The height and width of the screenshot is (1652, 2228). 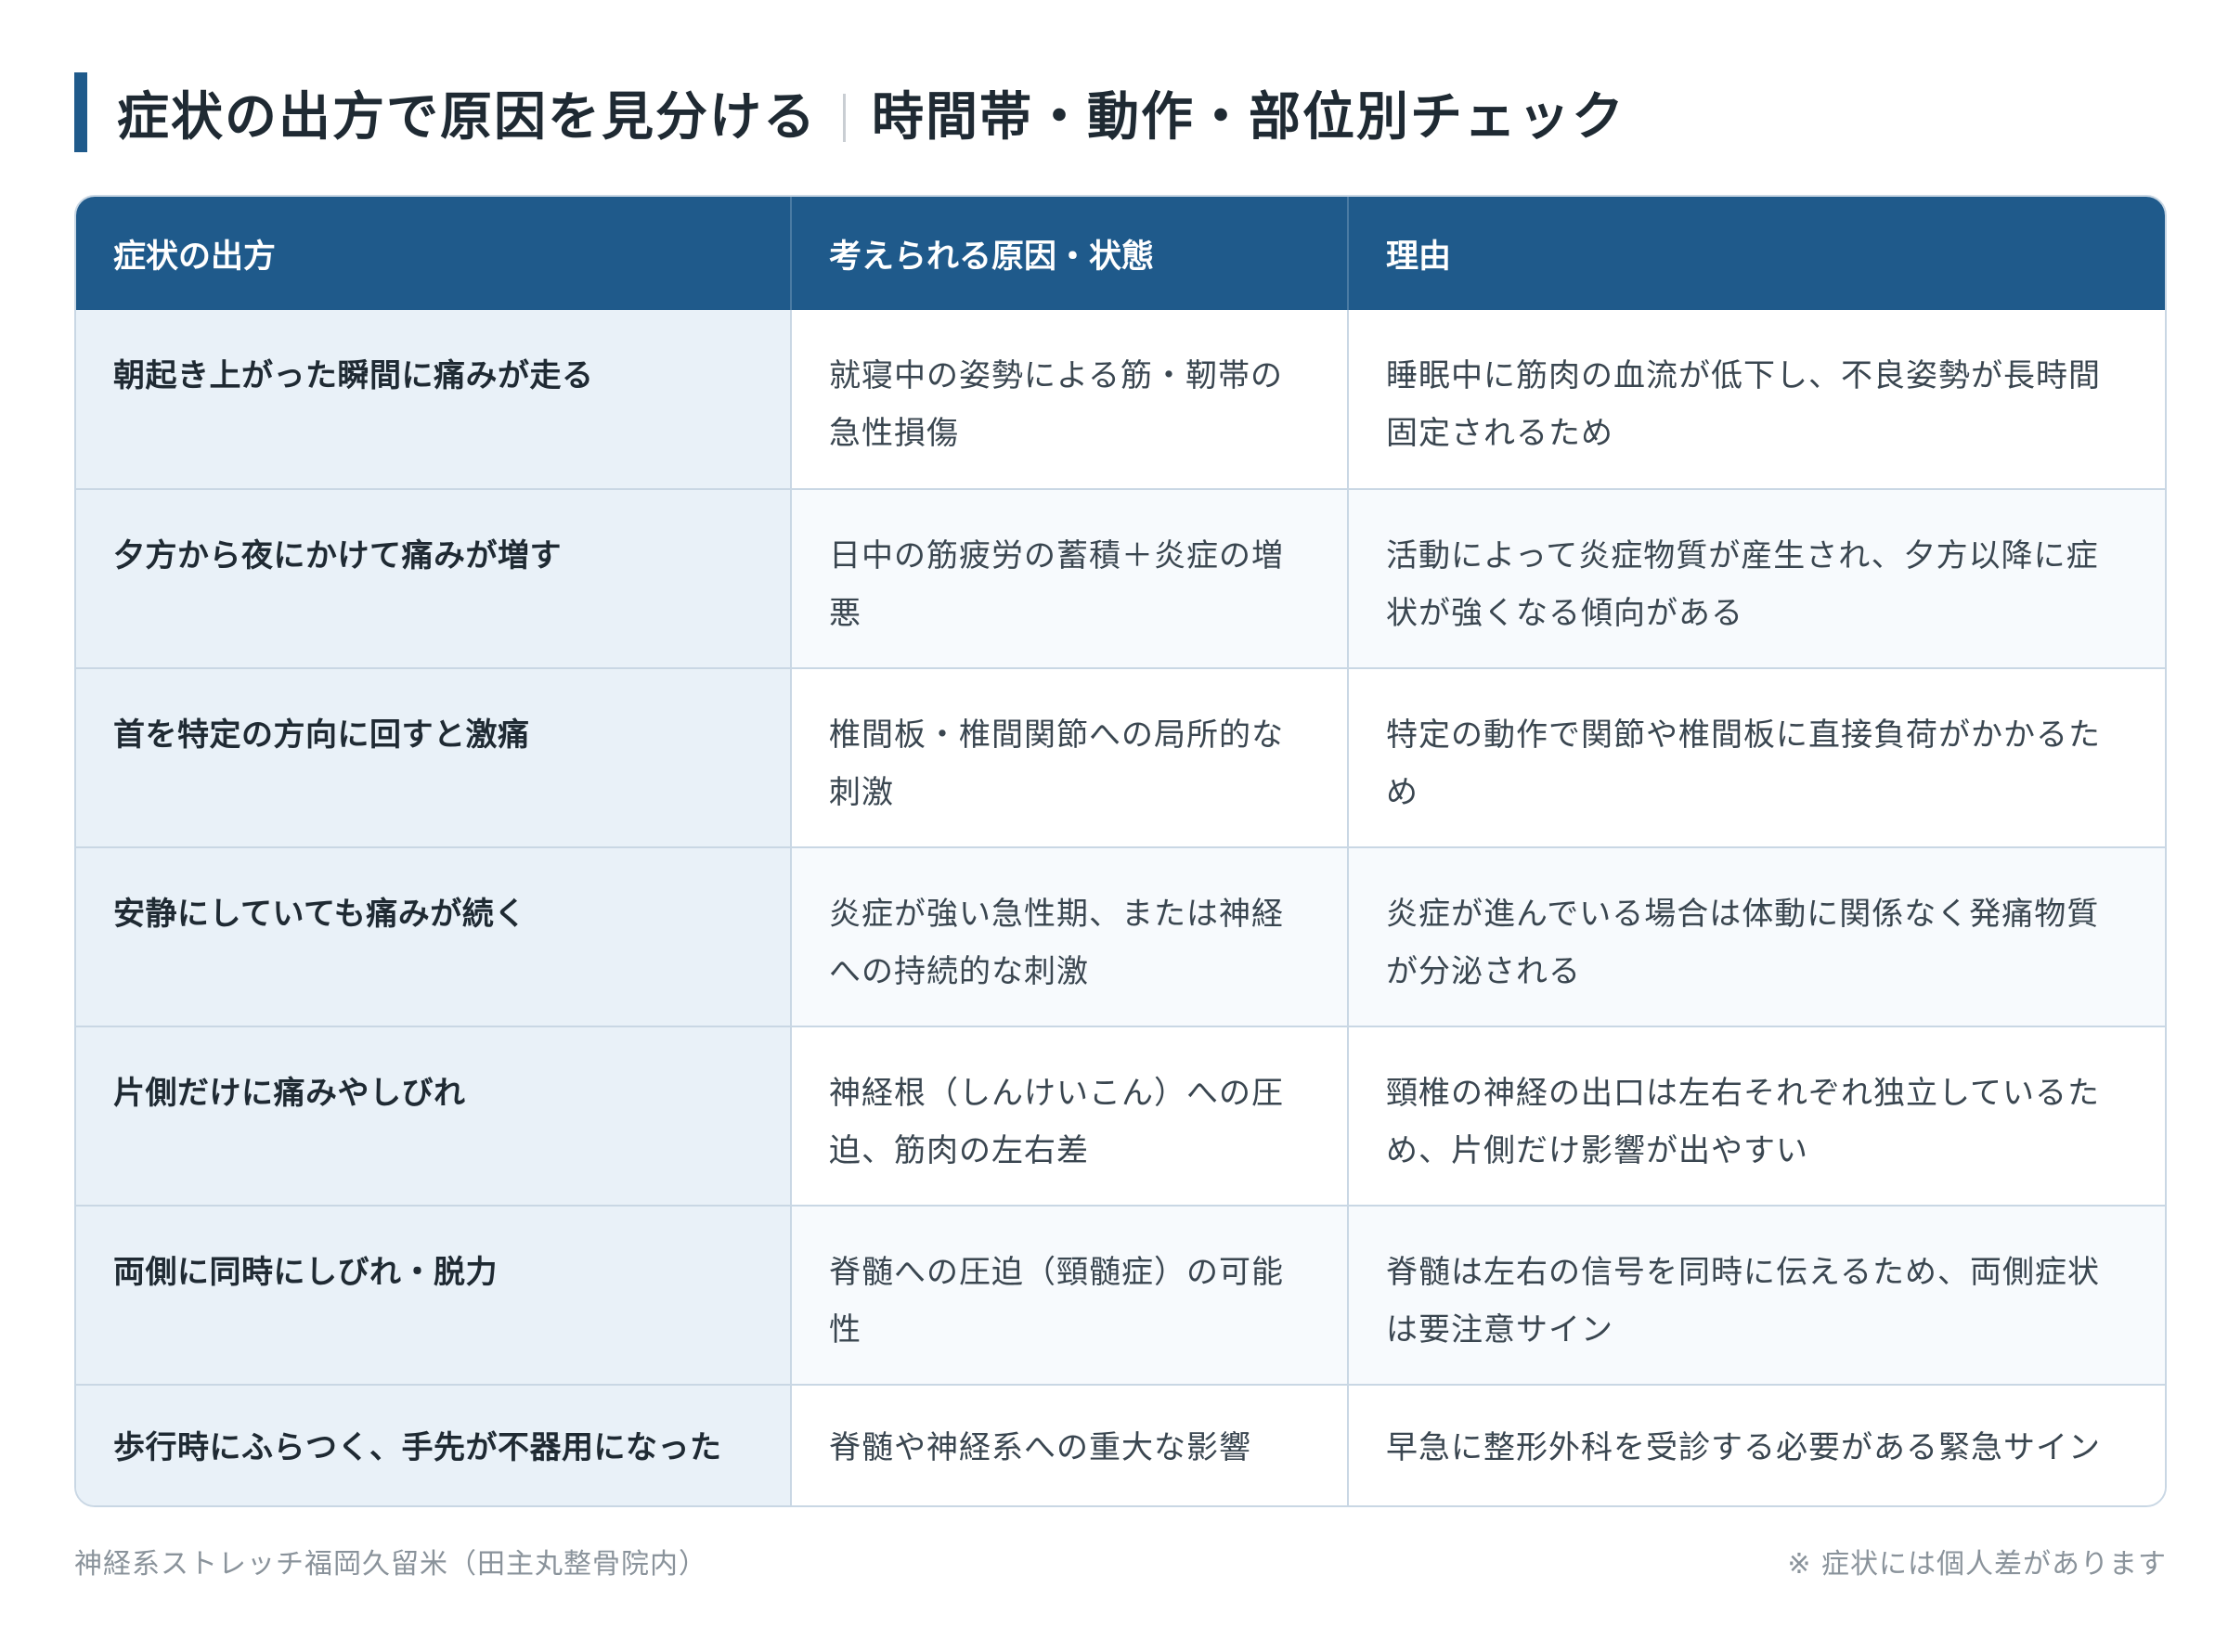 What do you see at coordinates (1756, 253) in the screenshot?
I see `column-header-reason: 理由` at bounding box center [1756, 253].